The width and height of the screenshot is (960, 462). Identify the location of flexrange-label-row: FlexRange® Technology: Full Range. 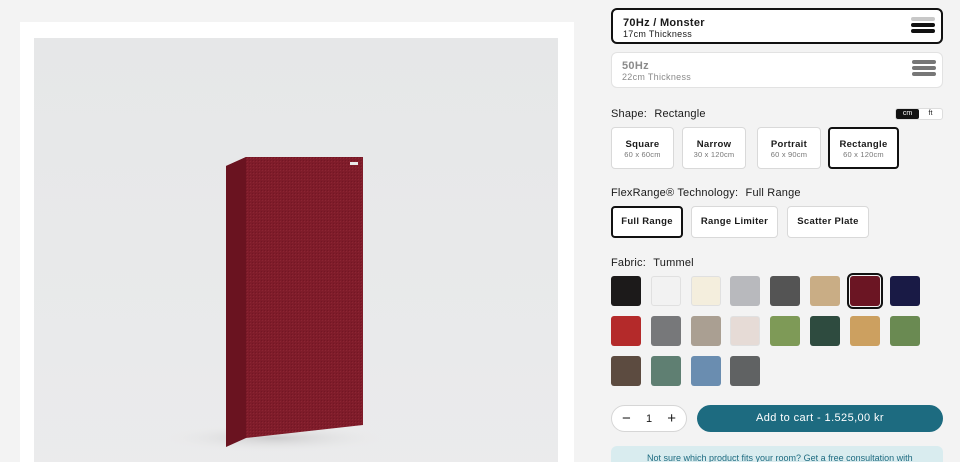
(706, 193).